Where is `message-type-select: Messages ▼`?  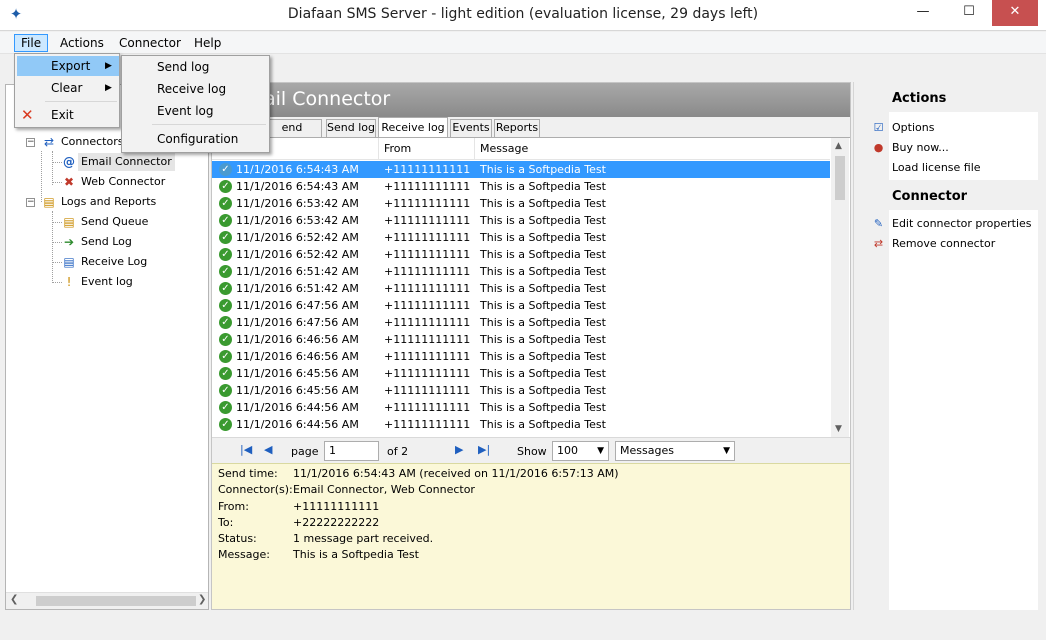 message-type-select: Messages ▼ is located at coordinates (675, 451).